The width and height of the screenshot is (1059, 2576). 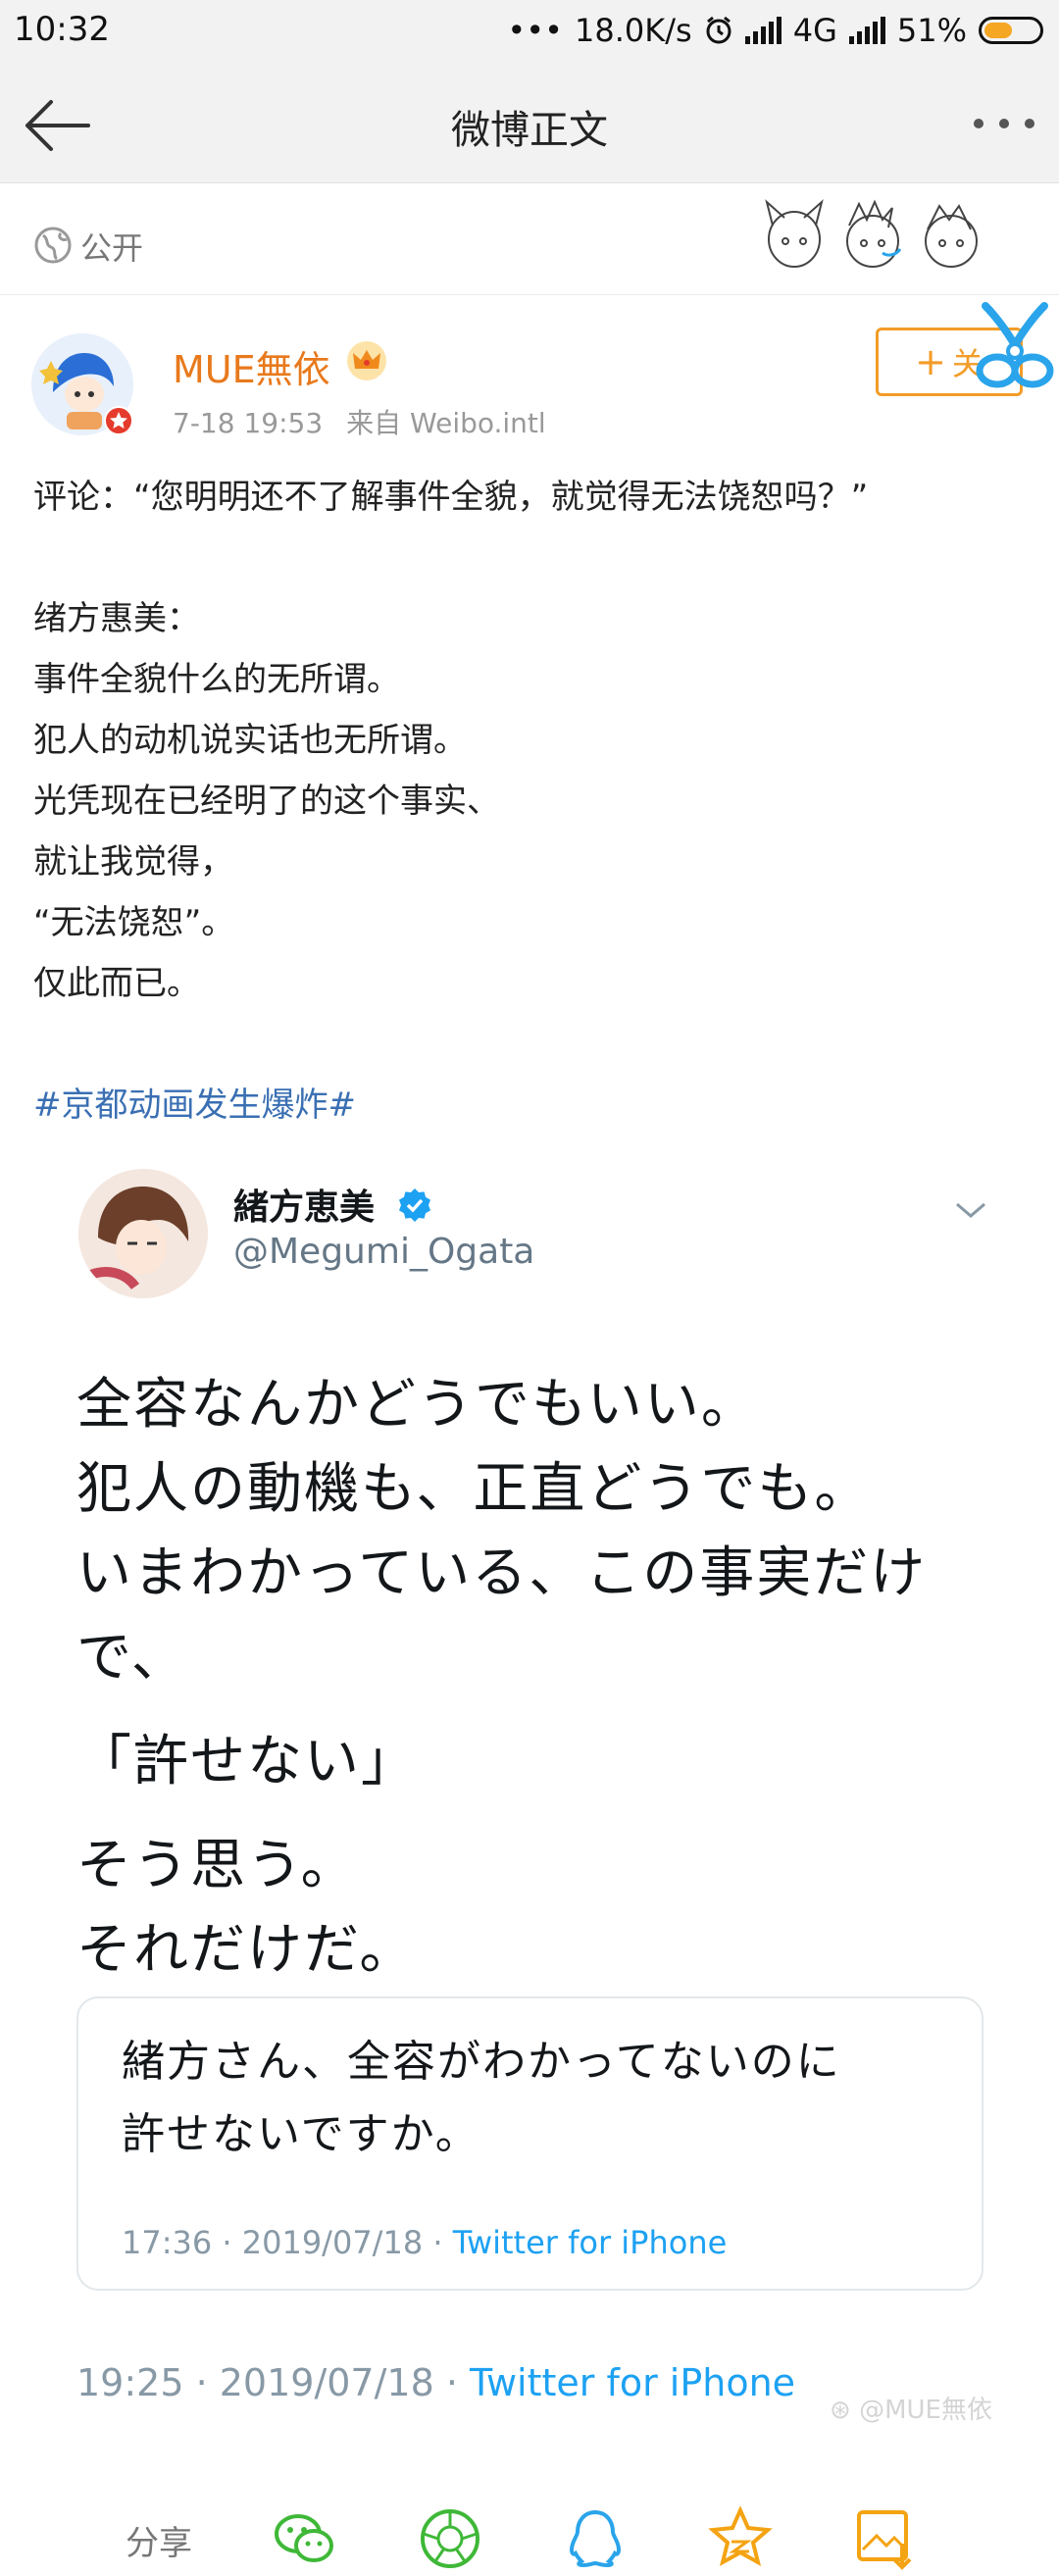 What do you see at coordinates (53, 246) in the screenshot?
I see `globe-icon` at bounding box center [53, 246].